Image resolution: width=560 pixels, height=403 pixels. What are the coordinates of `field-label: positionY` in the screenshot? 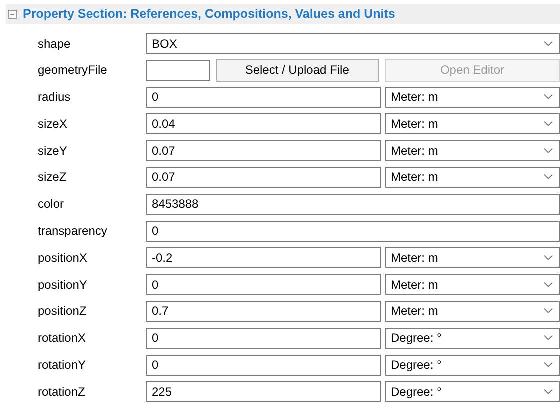 It's located at (62, 285).